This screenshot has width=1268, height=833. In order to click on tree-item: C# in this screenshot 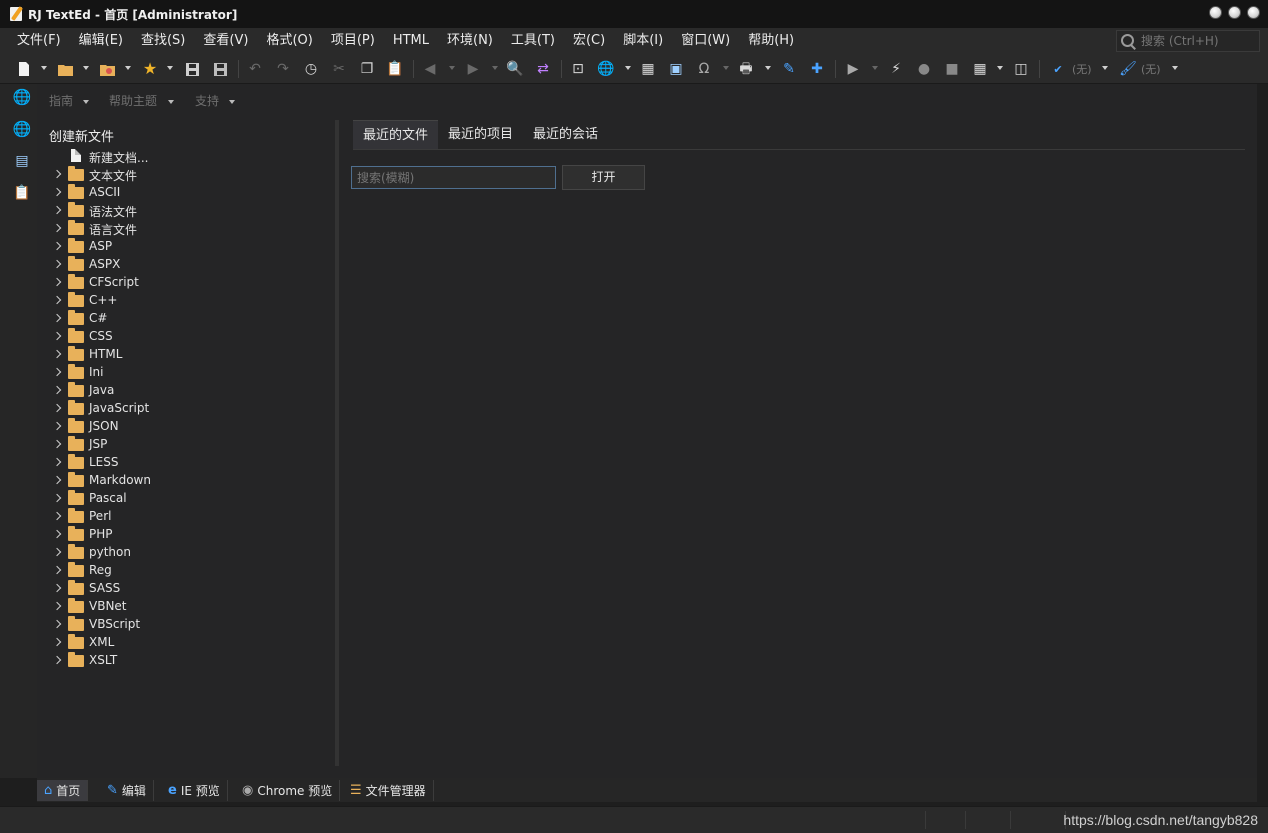, I will do `click(187, 319)`.